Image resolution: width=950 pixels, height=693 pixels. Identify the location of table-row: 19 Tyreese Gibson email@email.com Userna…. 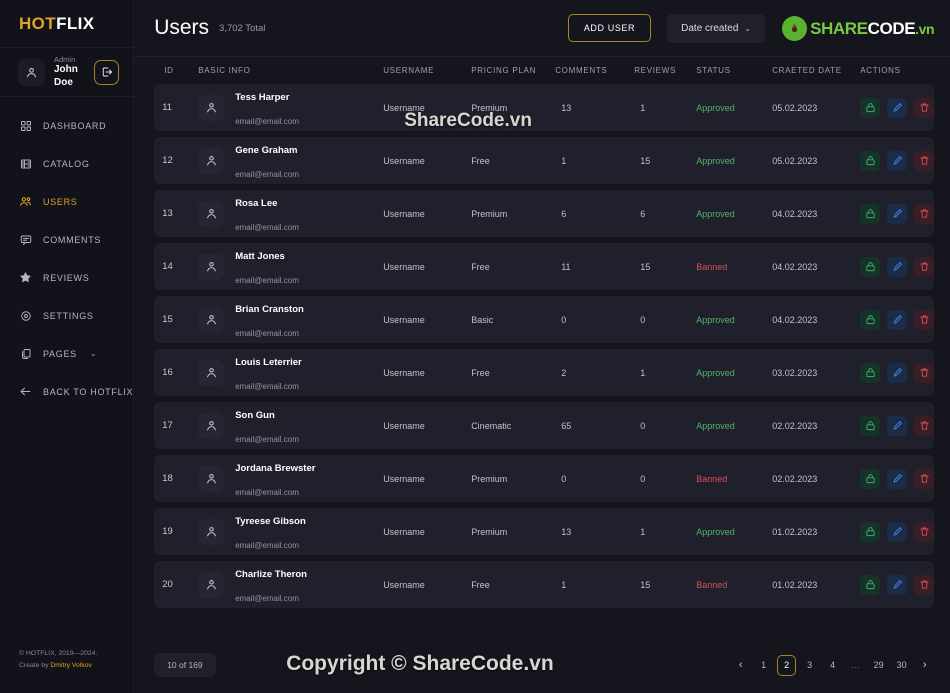
(544, 531).